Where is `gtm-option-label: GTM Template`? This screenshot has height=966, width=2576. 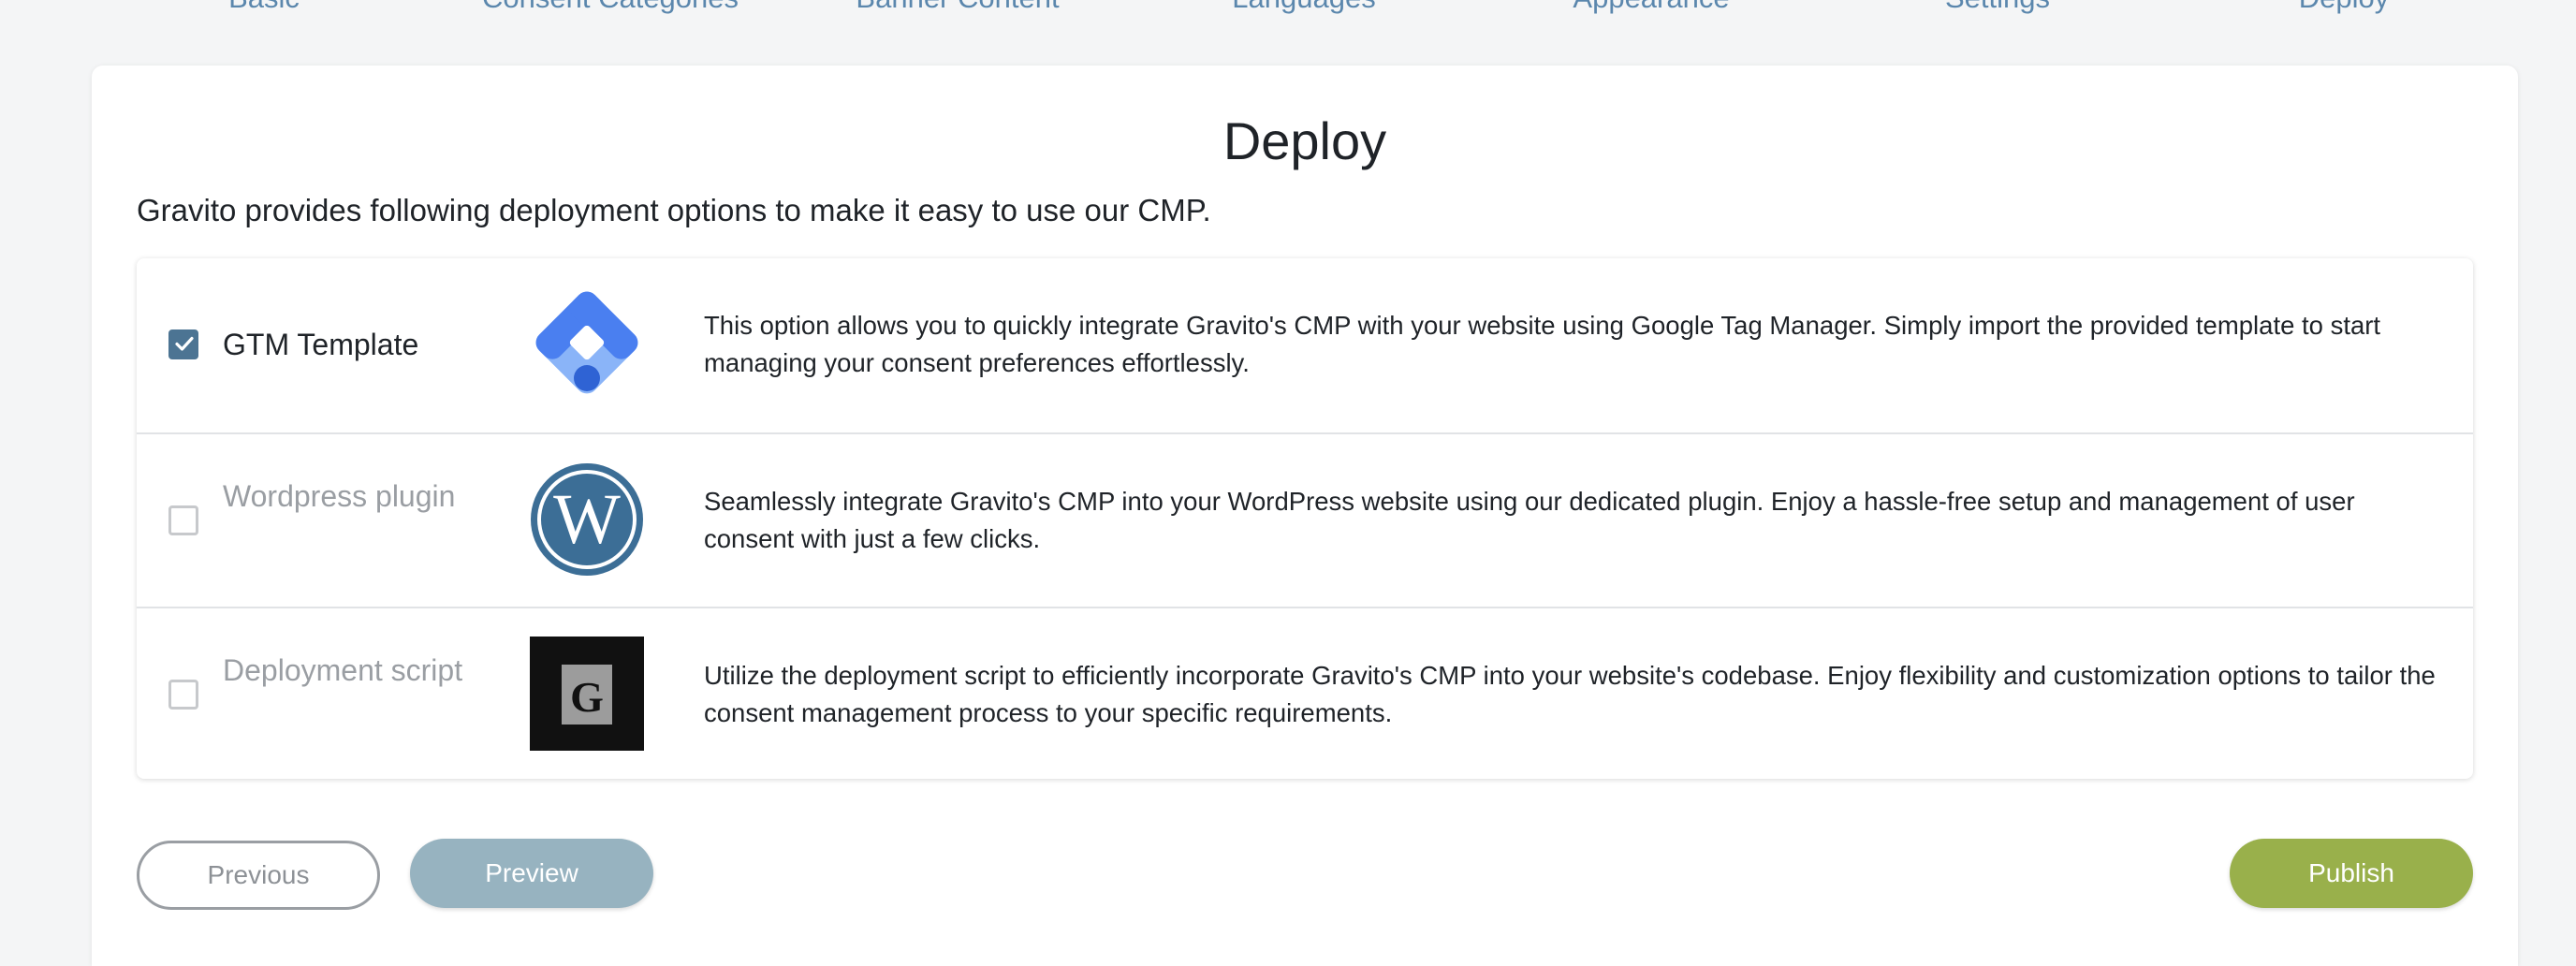
gtm-option-label: GTM Template is located at coordinates (344, 344).